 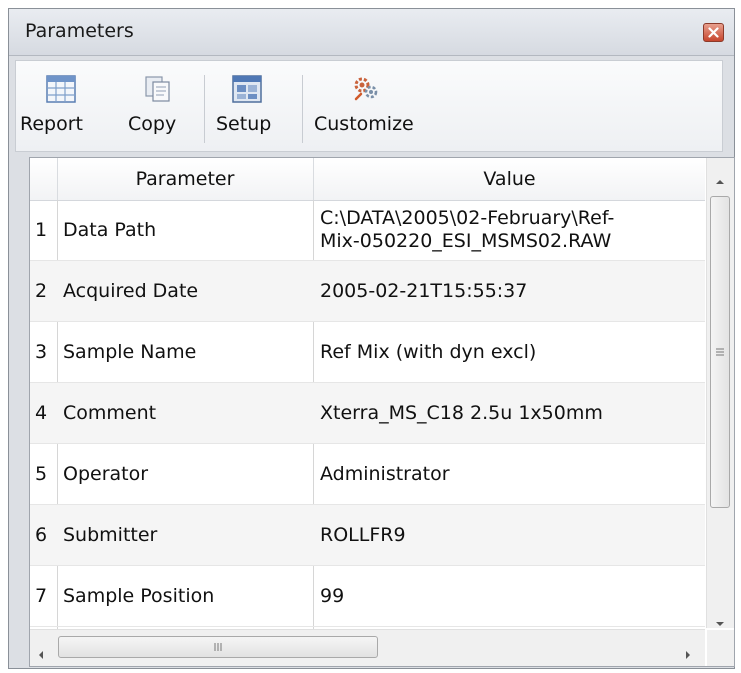 What do you see at coordinates (110, 413) in the screenshot?
I see `parameter-cell: Comment` at bounding box center [110, 413].